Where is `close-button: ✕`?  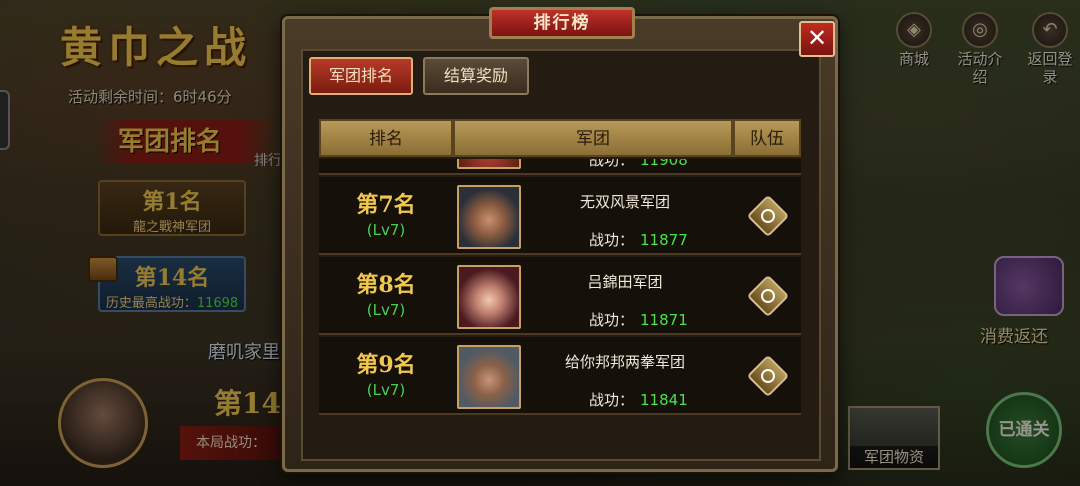
close-button: ✕ is located at coordinates (817, 39).